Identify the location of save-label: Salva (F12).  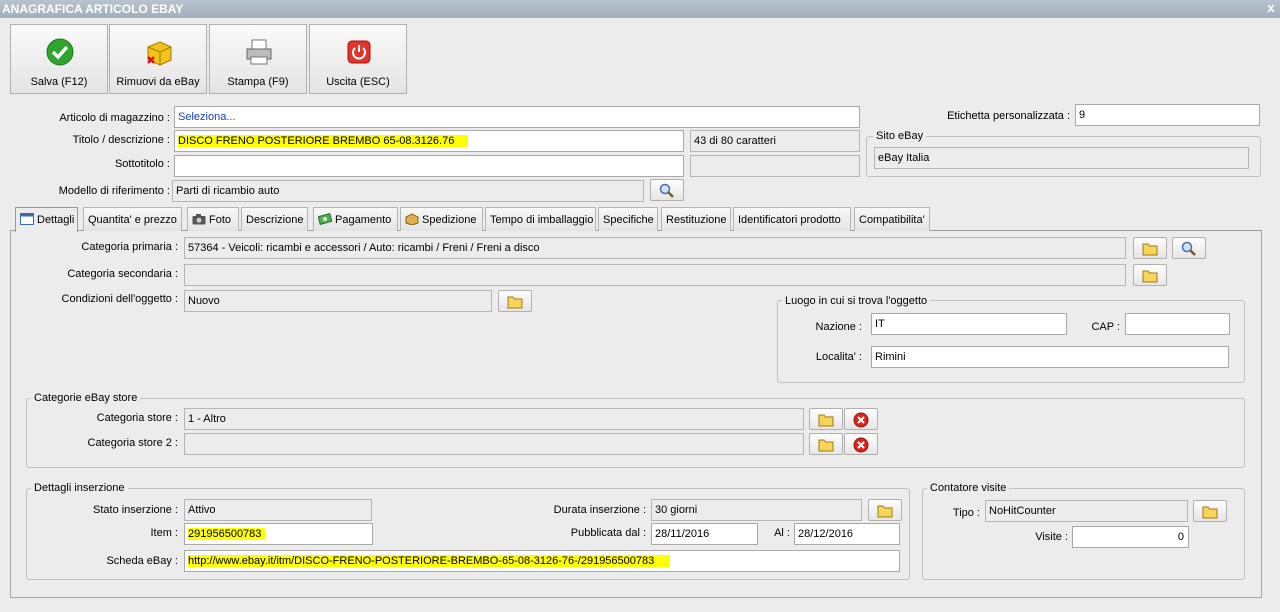
(59, 82).